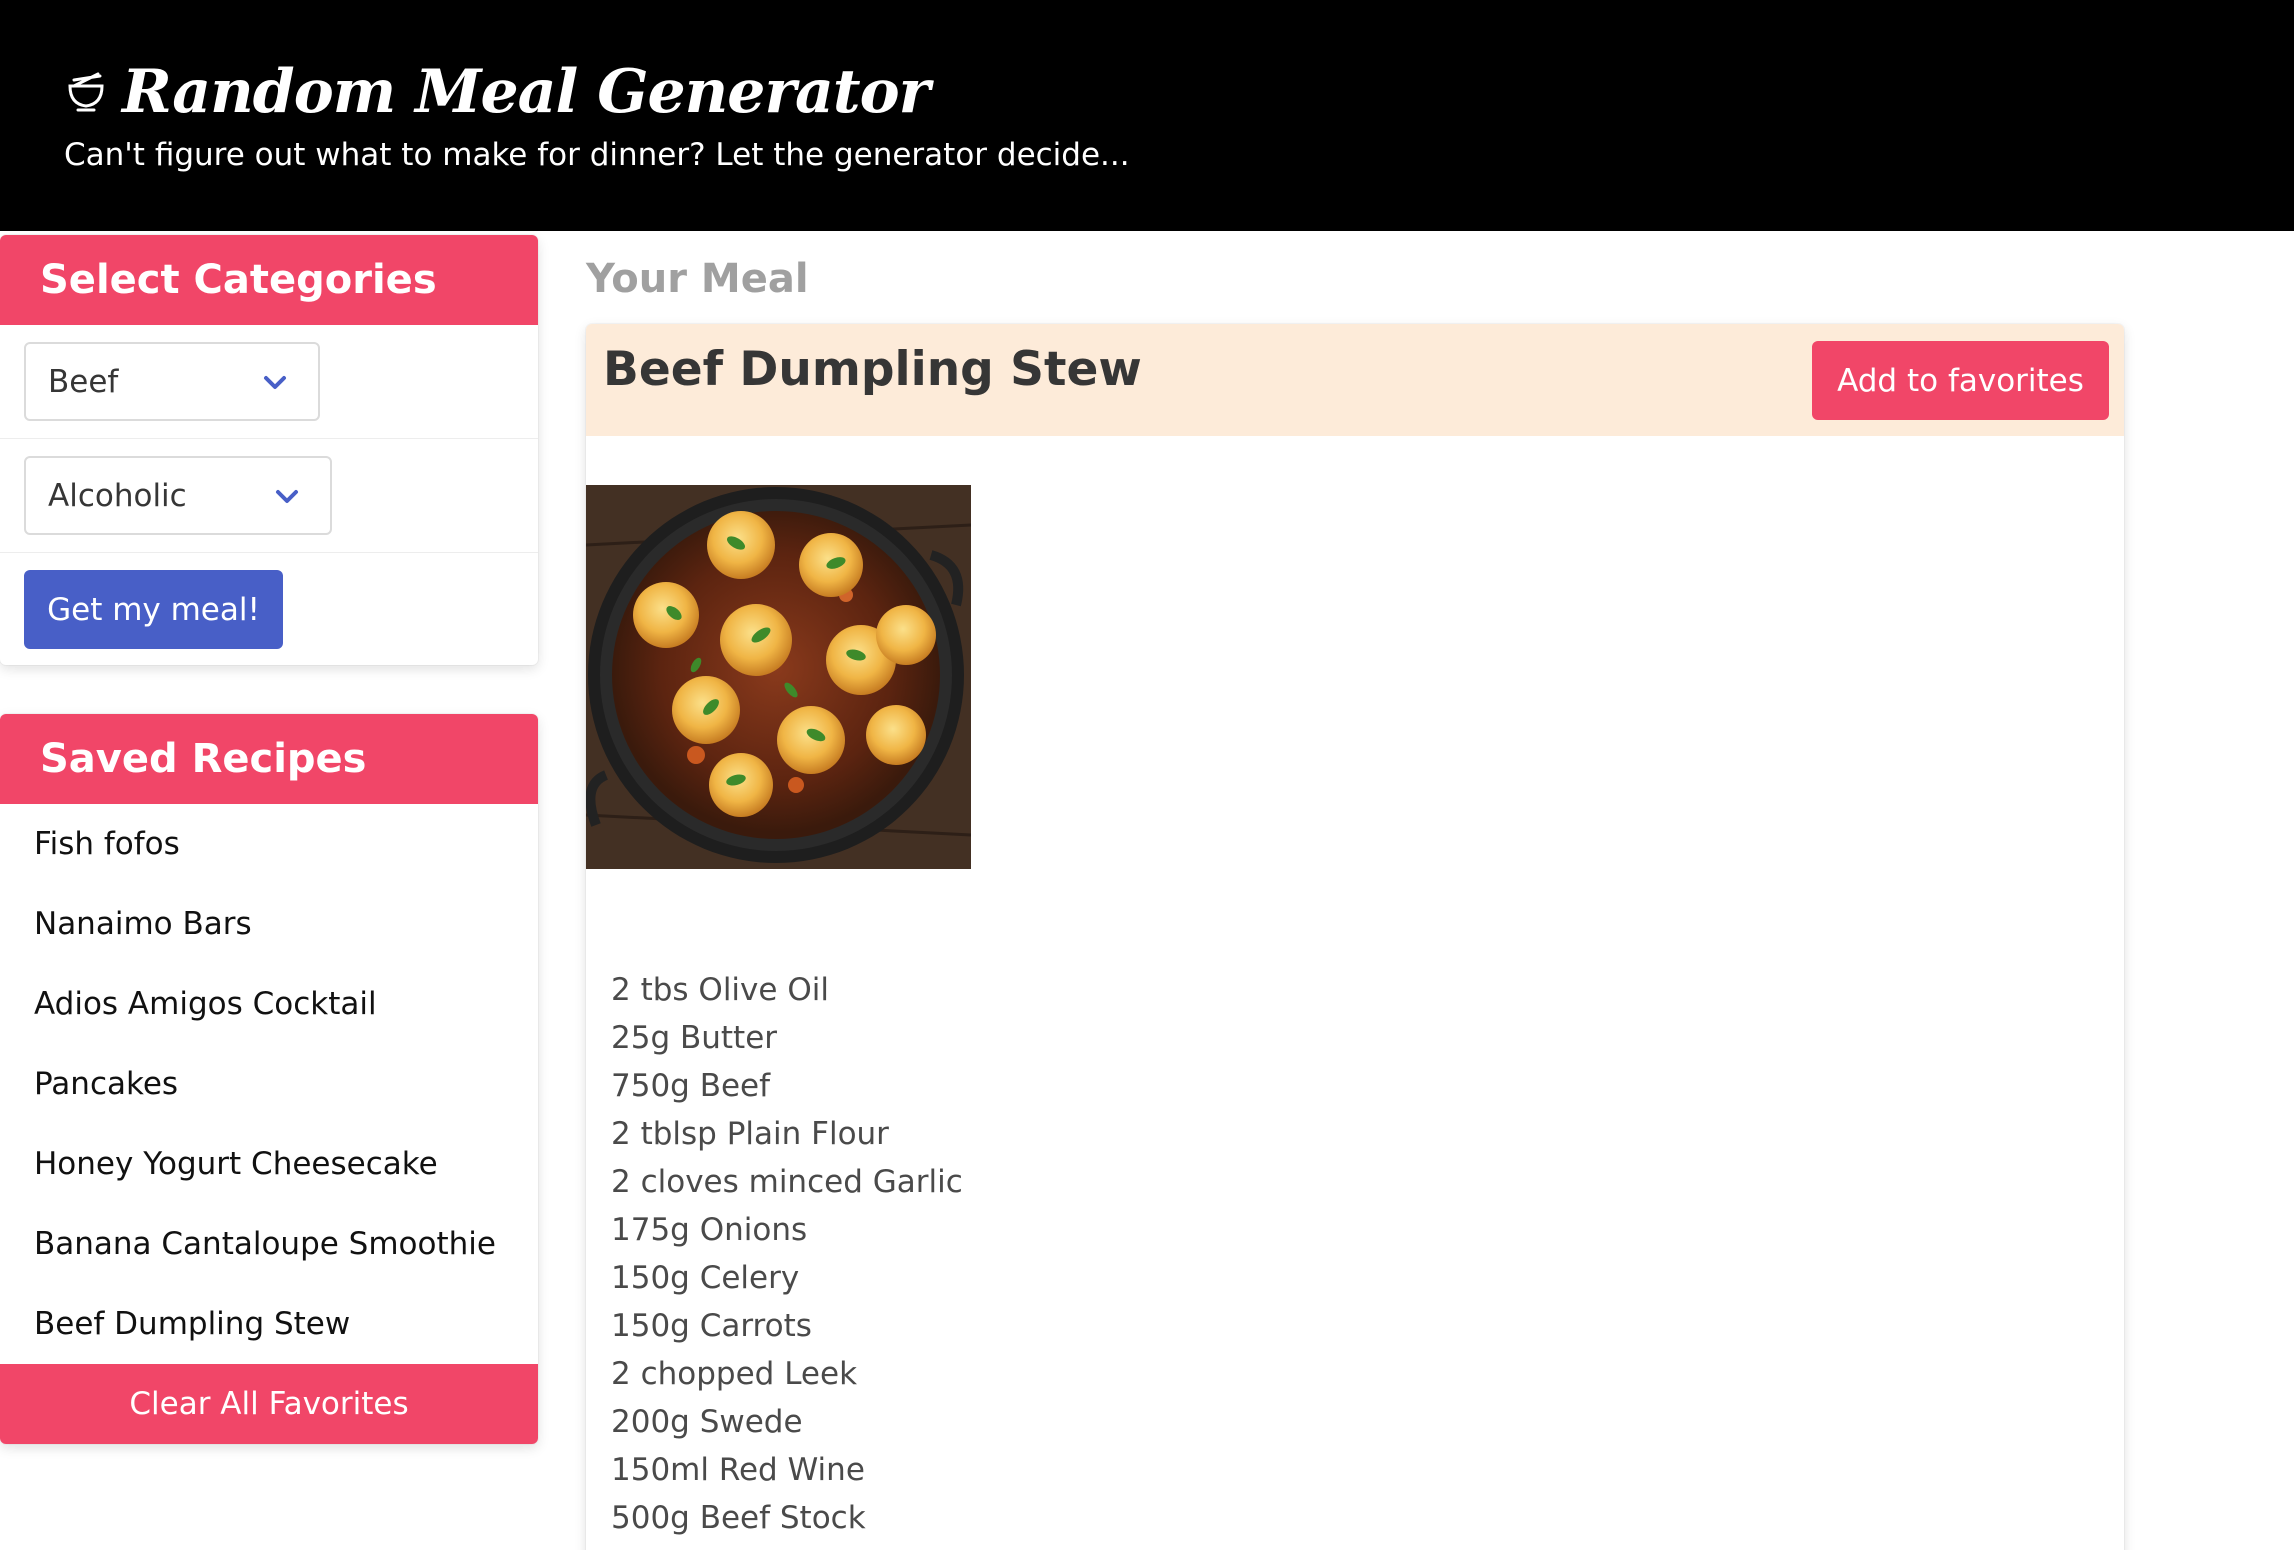 This screenshot has height=1550, width=2294. Describe the element at coordinates (86, 92) in the screenshot. I see `bowl-icon` at that location.